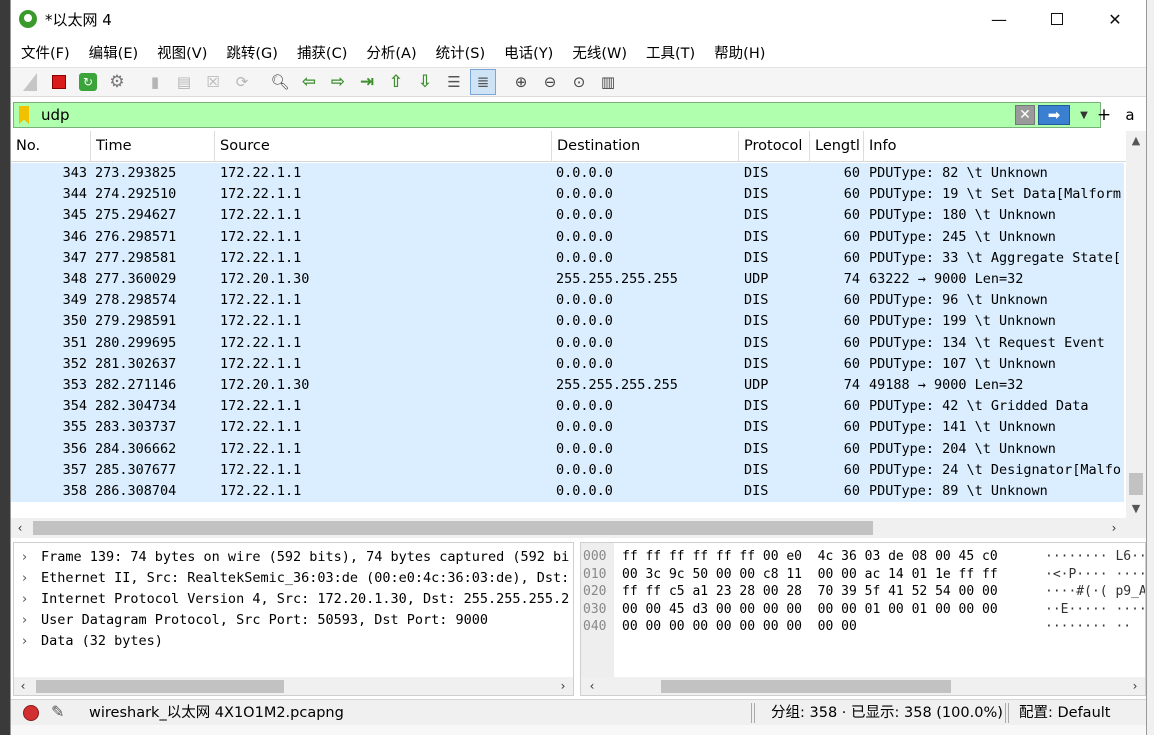 The image size is (1154, 735). What do you see at coordinates (1054, 115) in the screenshot?
I see `apply-filter-button: ➡` at bounding box center [1054, 115].